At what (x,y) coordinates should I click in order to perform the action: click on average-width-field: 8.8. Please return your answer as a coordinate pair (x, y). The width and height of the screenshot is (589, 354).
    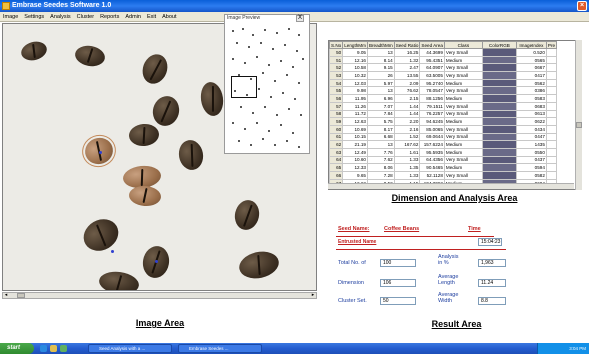
    Looking at the image, I should click on (492, 301).